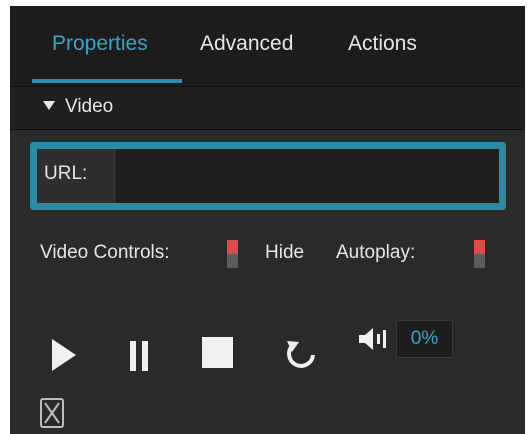  Describe the element at coordinates (66, 173) in the screenshot. I see `url-label: URL:` at that location.